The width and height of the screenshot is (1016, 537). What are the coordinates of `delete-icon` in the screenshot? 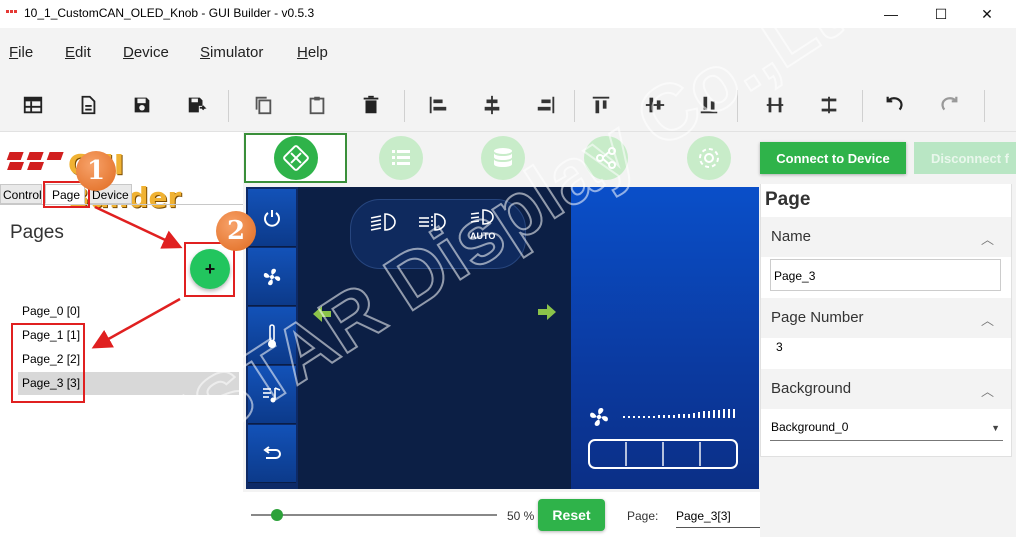 It's located at (371, 105).